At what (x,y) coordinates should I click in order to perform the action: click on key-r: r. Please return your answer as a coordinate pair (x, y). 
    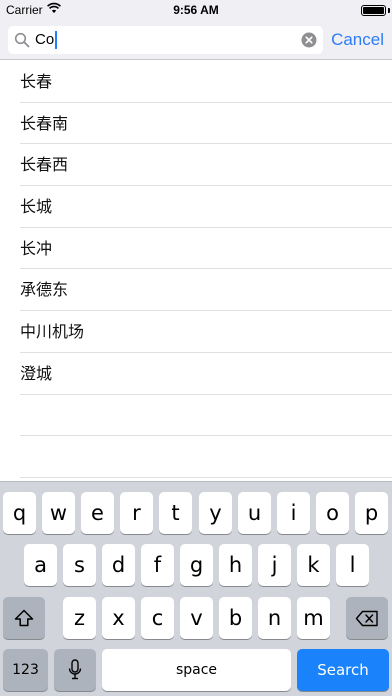
    Looking at the image, I should click on (136, 513).